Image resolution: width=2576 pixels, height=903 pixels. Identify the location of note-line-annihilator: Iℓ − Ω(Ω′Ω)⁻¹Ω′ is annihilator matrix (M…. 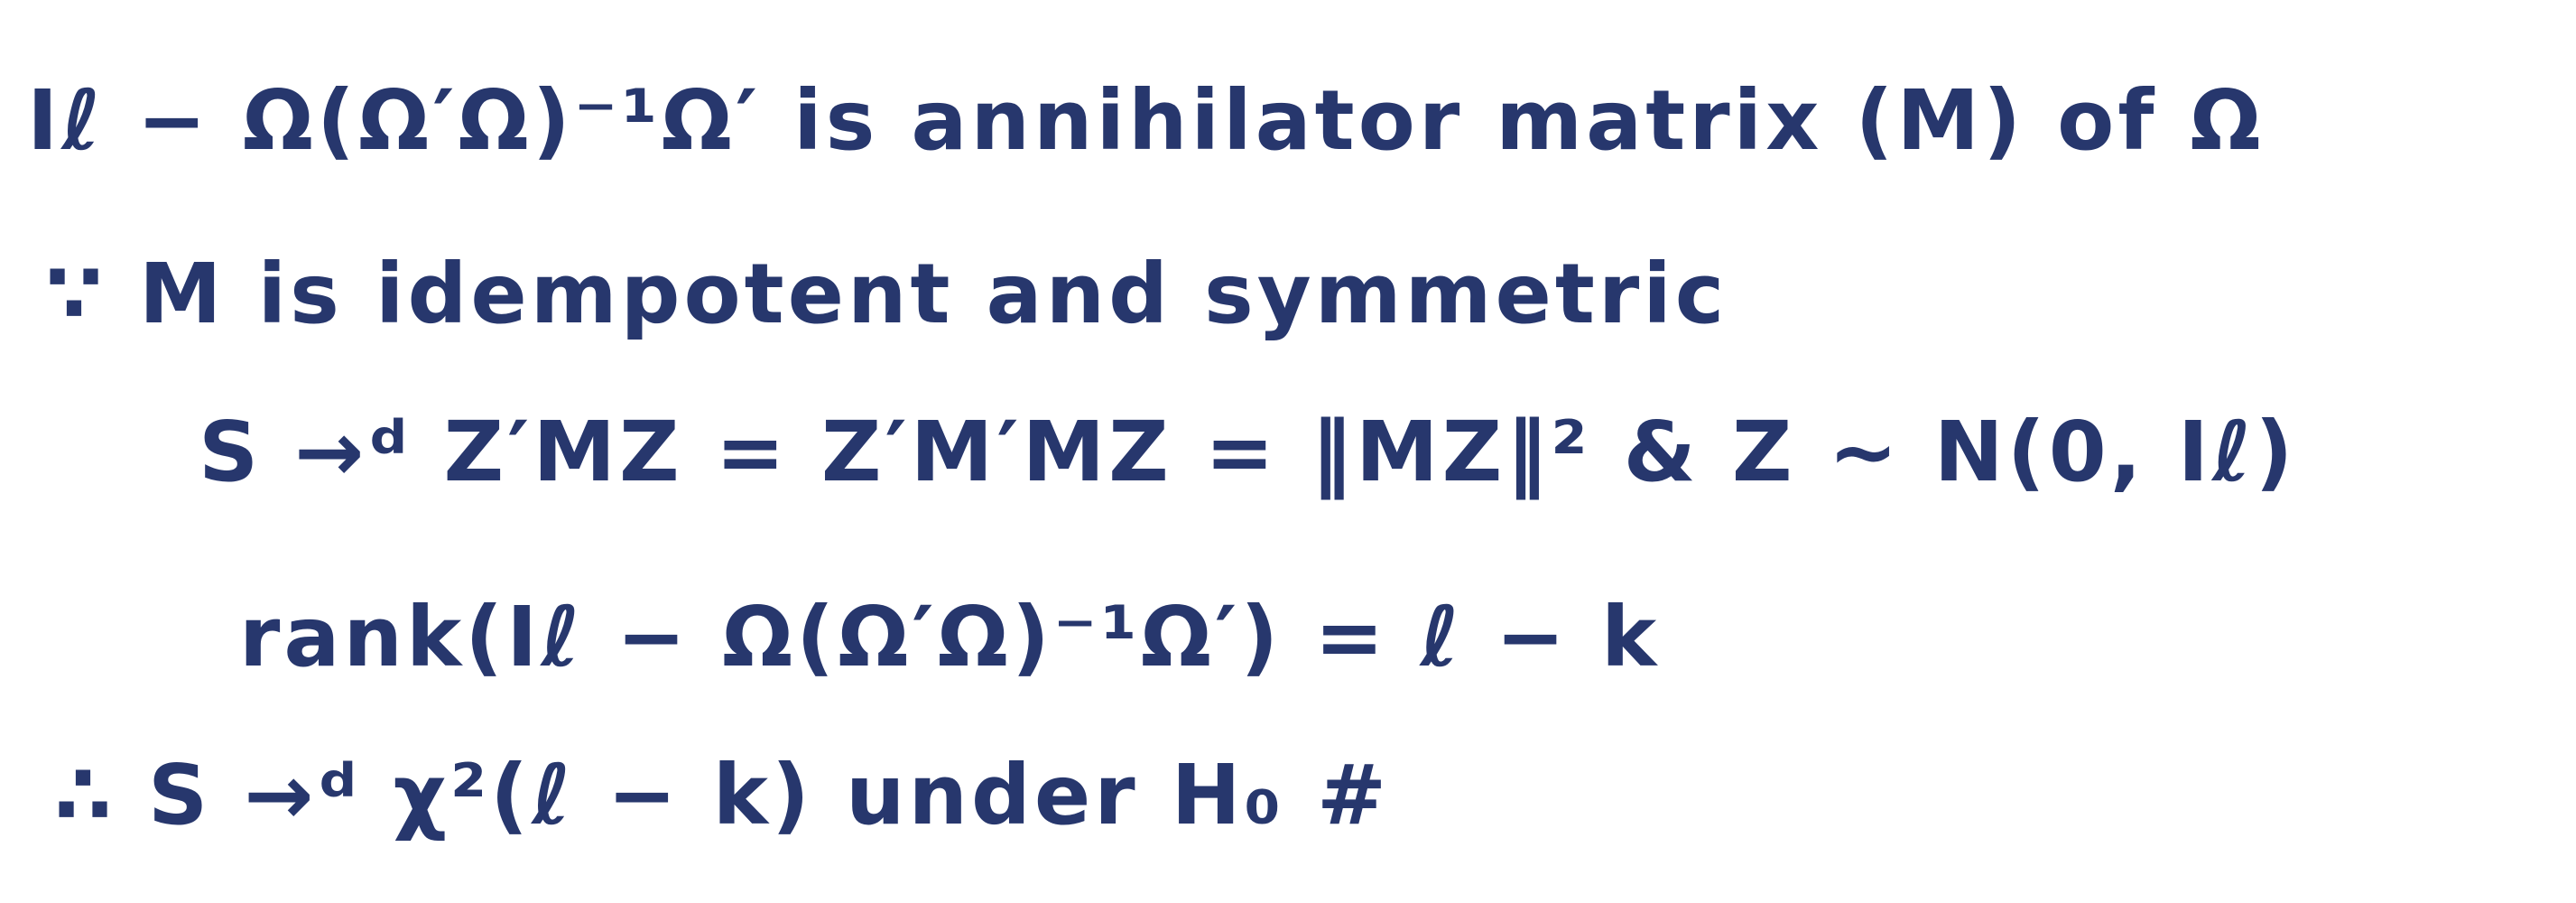
(1146, 121).